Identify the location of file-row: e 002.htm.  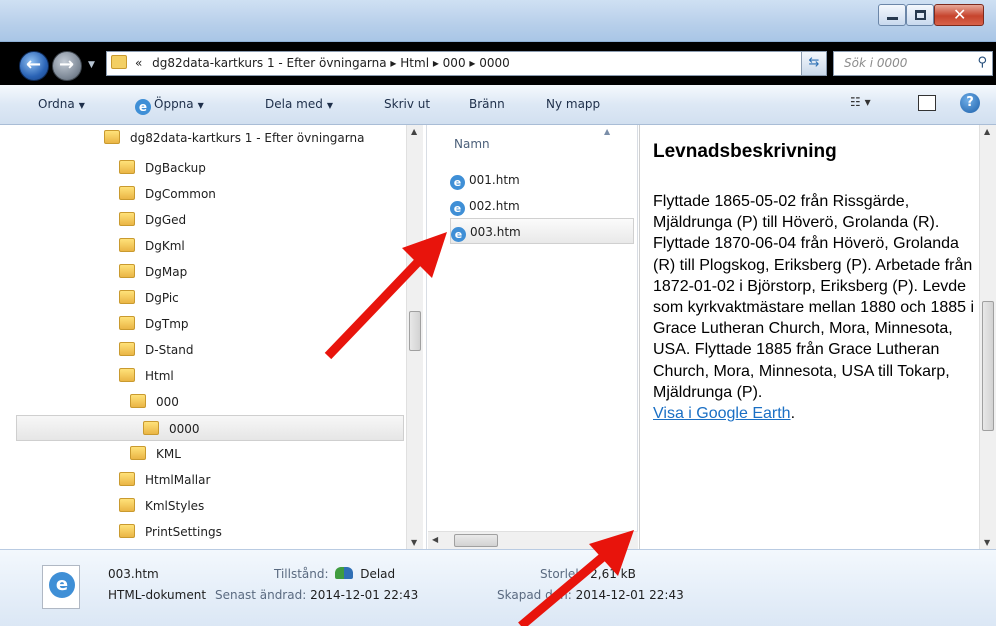
(542, 206).